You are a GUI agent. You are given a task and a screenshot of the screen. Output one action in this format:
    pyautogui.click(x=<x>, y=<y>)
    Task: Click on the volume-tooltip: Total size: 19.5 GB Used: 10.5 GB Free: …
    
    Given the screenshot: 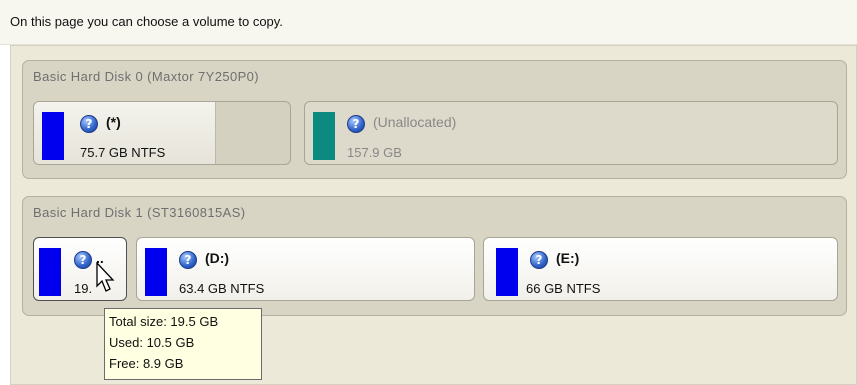 What is the action you would take?
    pyautogui.click(x=183, y=344)
    